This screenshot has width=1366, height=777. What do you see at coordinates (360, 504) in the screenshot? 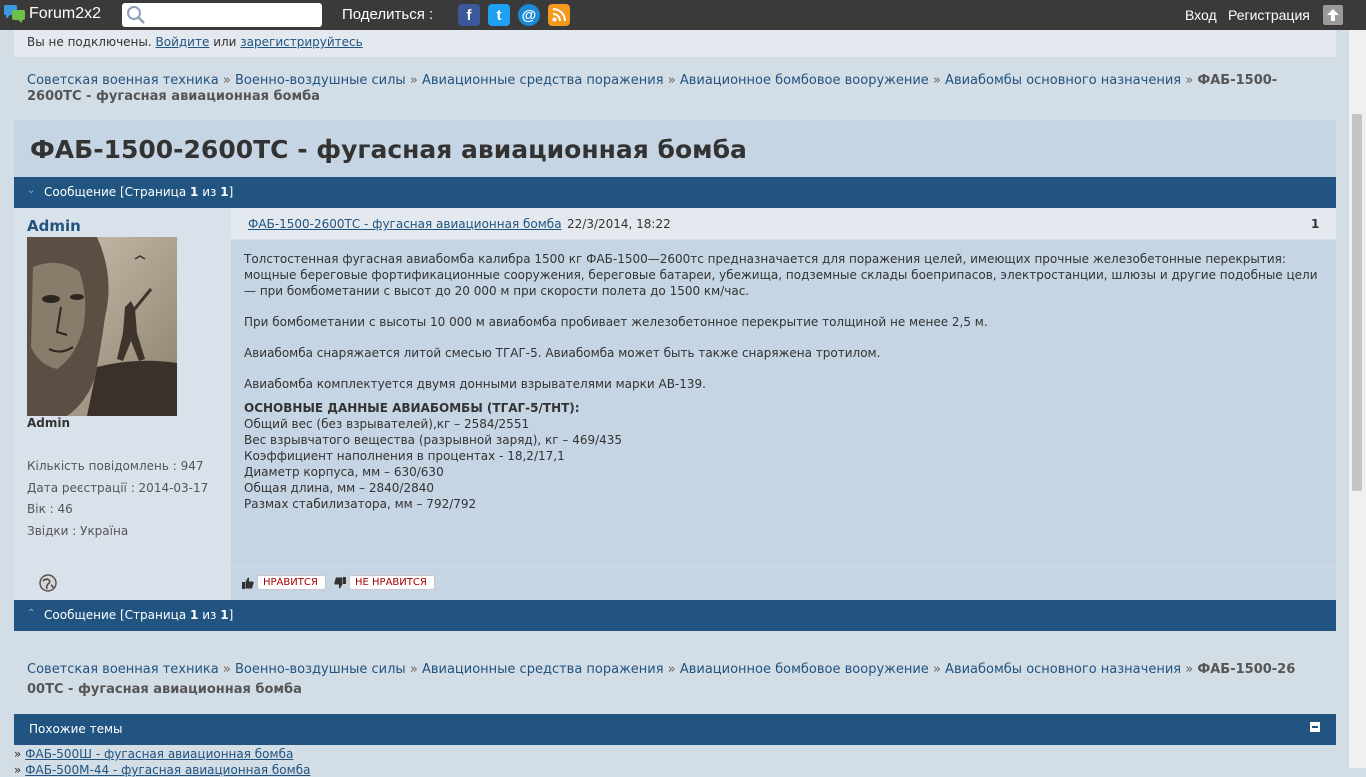
I see `stat-line: Размах стабилизатора, мм – 792/792` at bounding box center [360, 504].